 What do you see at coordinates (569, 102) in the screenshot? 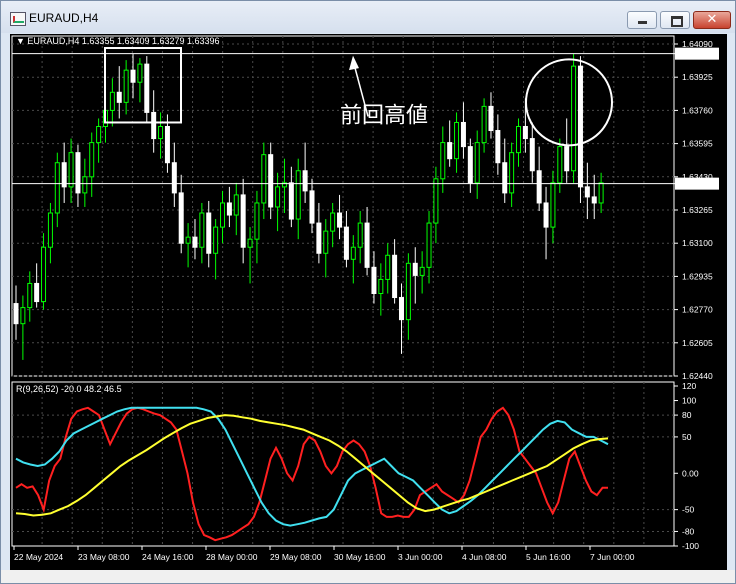
I see `highlight-circle` at bounding box center [569, 102].